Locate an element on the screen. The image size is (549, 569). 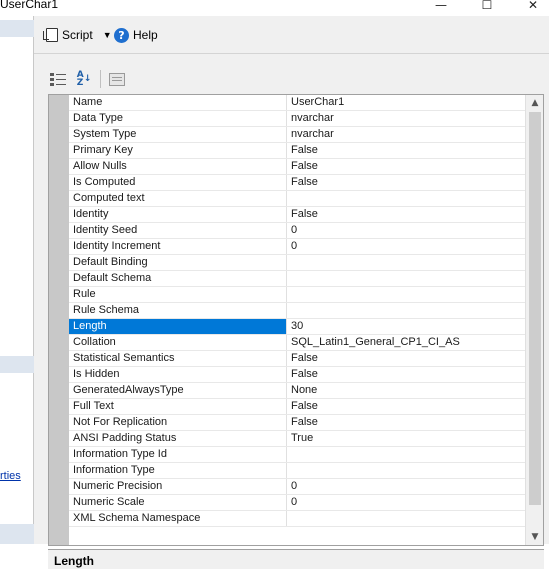
property-value: UserChar1 is located at coordinates (406, 102).